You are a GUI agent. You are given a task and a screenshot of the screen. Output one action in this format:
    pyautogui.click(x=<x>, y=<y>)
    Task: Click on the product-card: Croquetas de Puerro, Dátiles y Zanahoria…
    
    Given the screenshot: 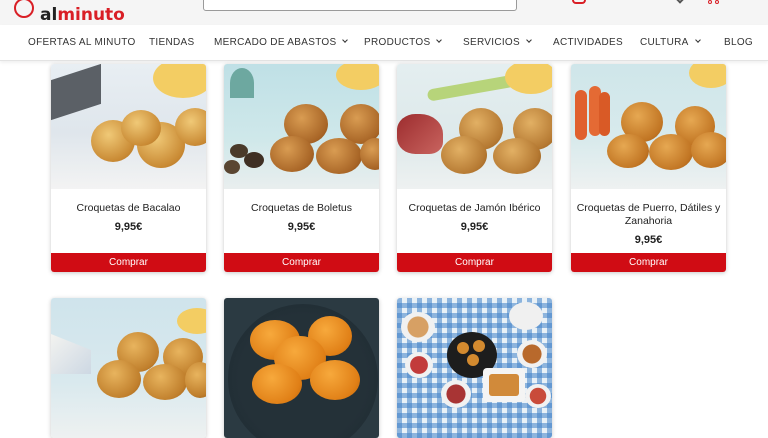 What is the action you would take?
    pyautogui.click(x=648, y=168)
    